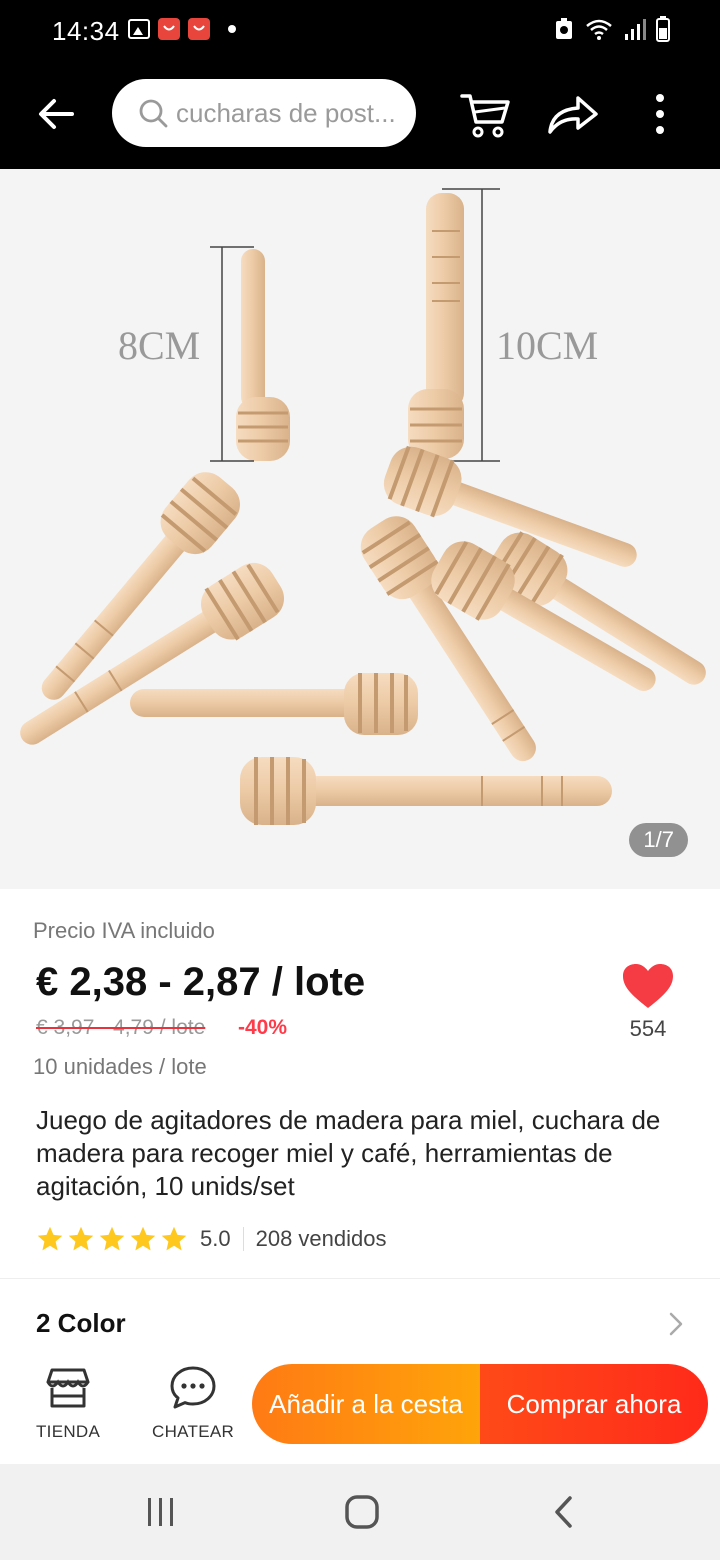 The height and width of the screenshot is (1560, 720). What do you see at coordinates (564, 1512) in the screenshot?
I see `nav-back-icon` at bounding box center [564, 1512].